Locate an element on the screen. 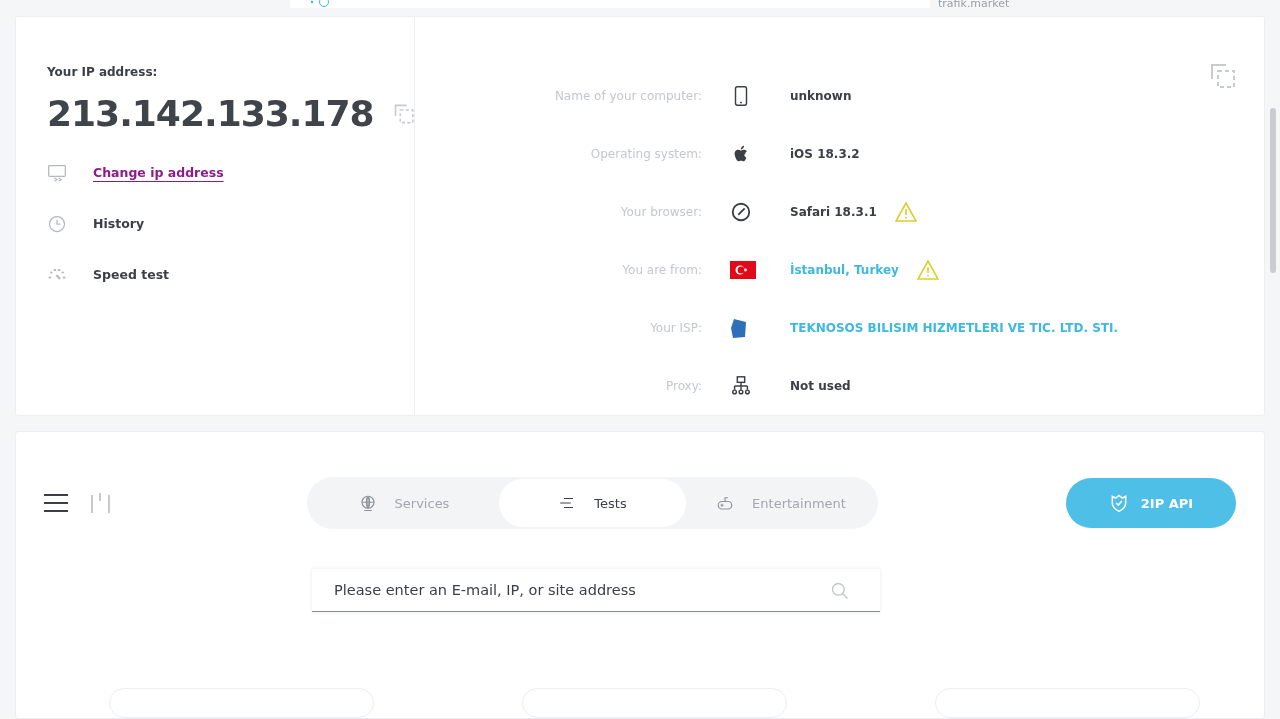 Image resolution: width=1280 pixels, height=719 pixels. info-label: Name of your computer: is located at coordinates (628, 96).